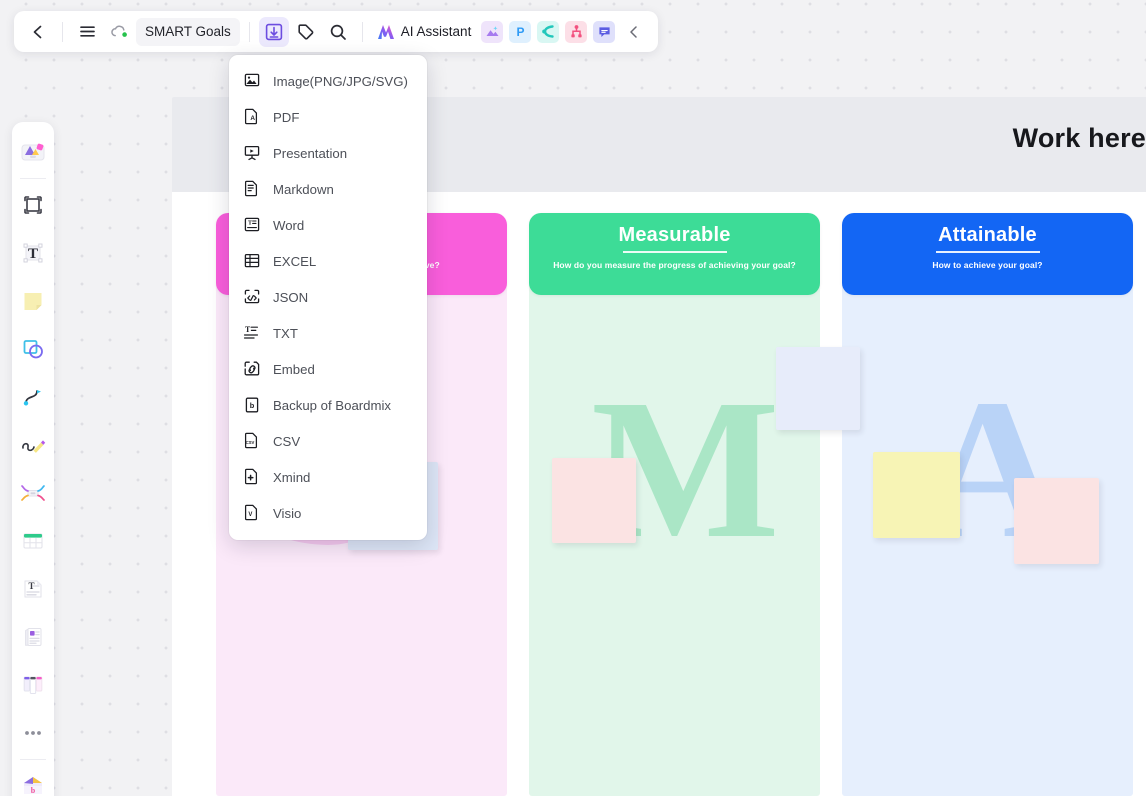  What do you see at coordinates (252, 189) in the screenshot?
I see `markdown-file-icon` at bounding box center [252, 189].